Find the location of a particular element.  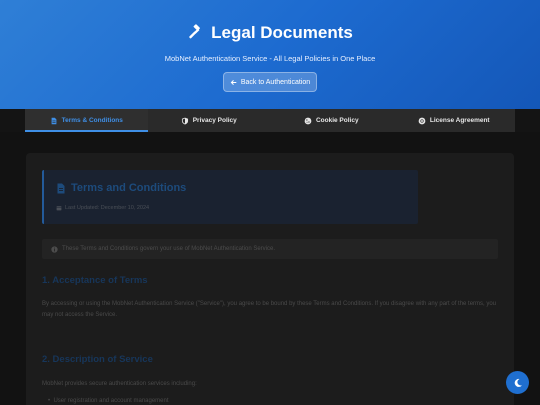

title-row: Legal Documents is located at coordinates (270, 33).